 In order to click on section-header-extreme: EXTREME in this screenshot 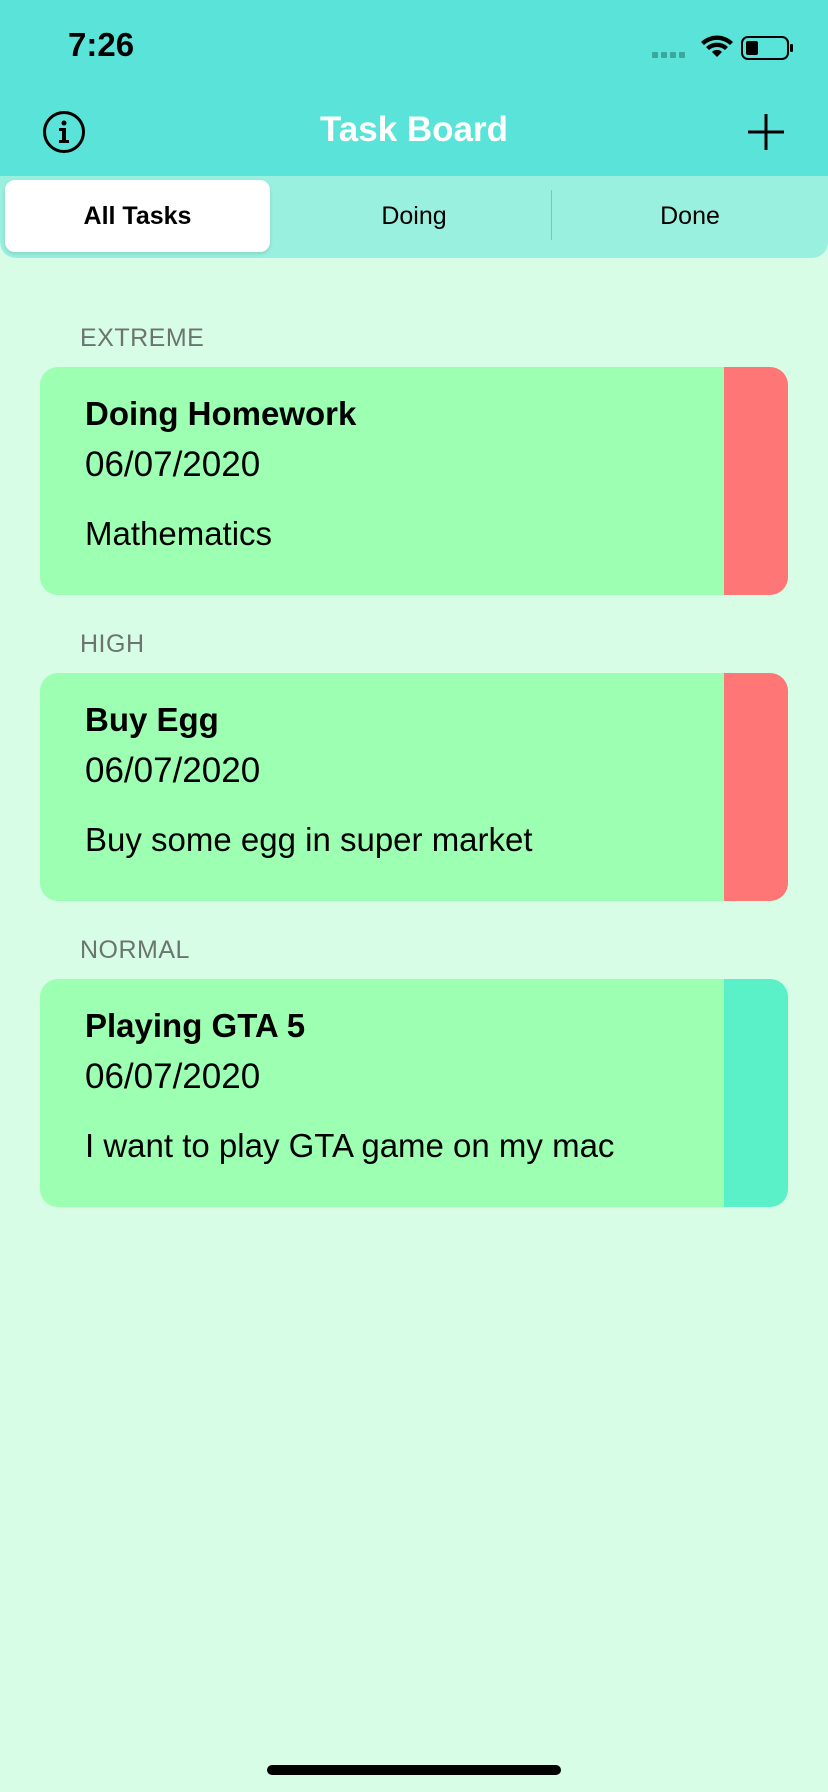, I will do `click(142, 338)`.